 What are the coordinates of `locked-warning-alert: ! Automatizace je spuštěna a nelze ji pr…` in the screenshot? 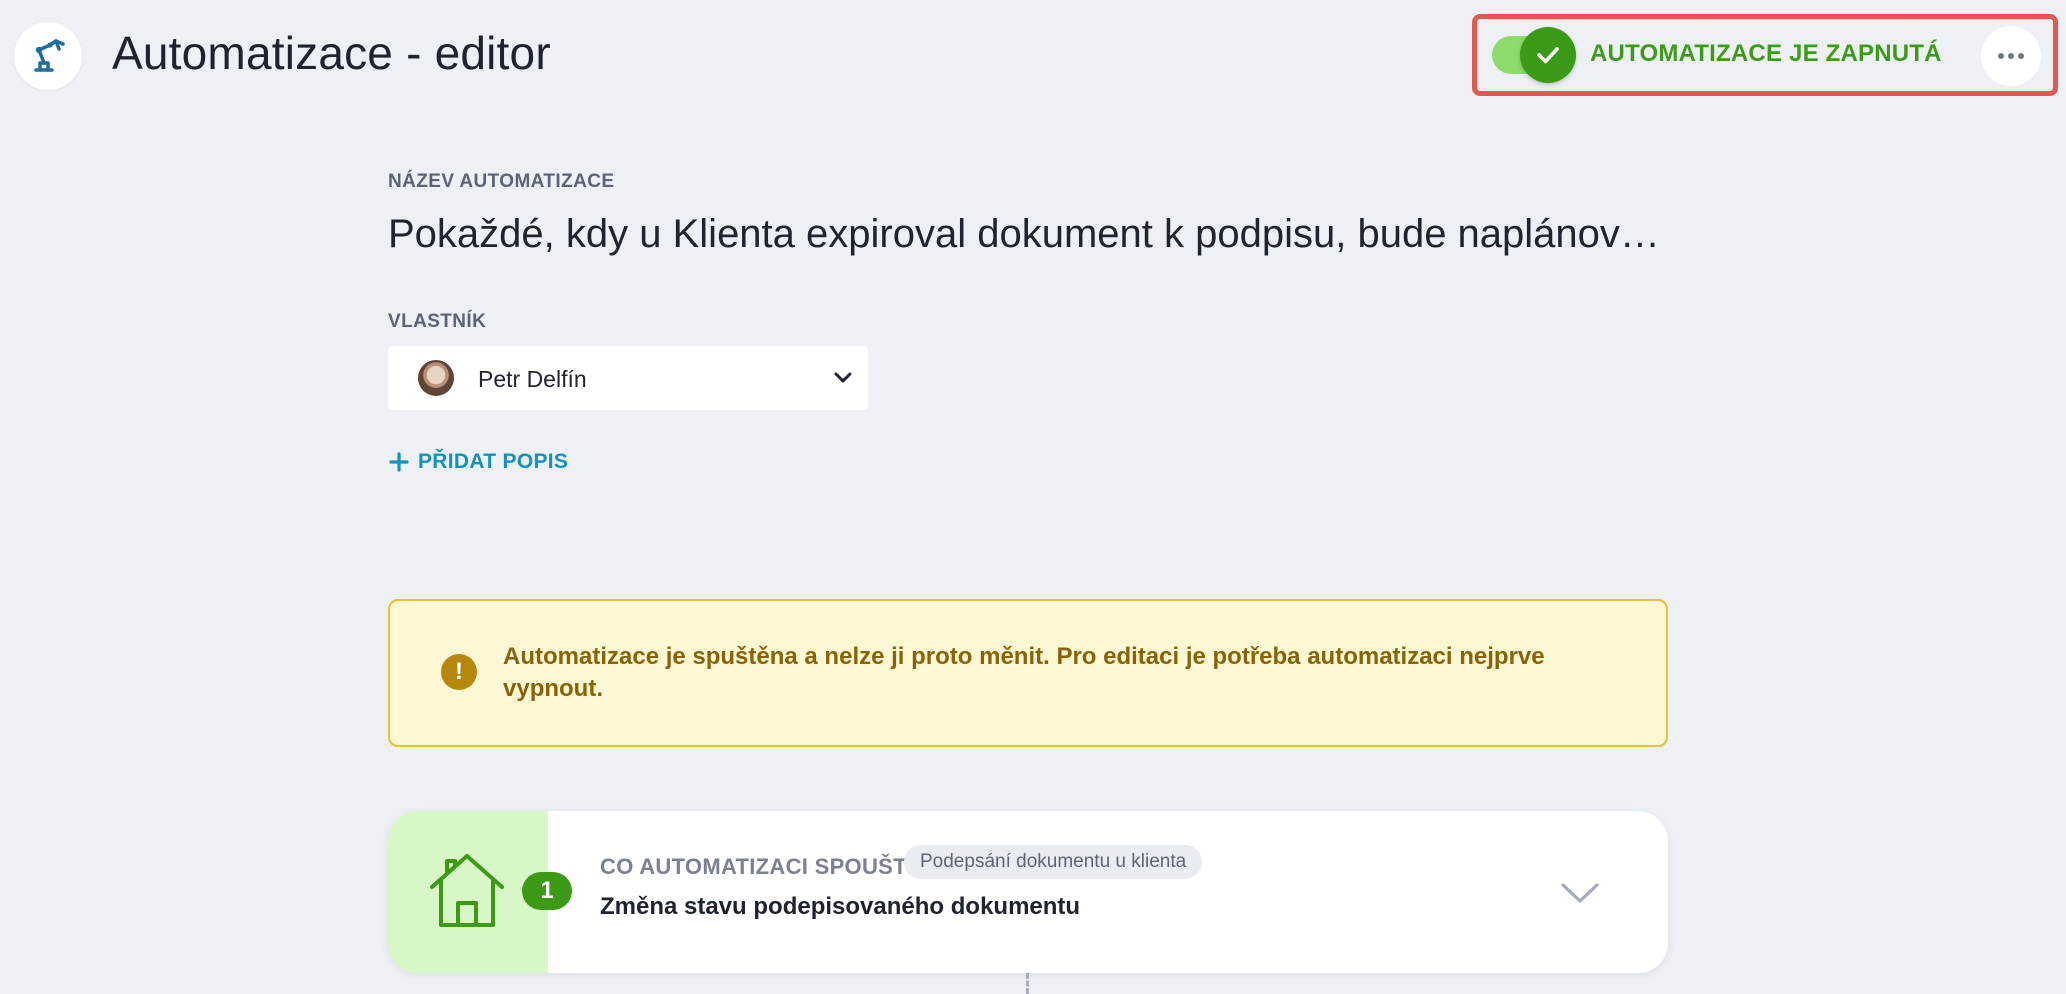 It's located at (1028, 673).